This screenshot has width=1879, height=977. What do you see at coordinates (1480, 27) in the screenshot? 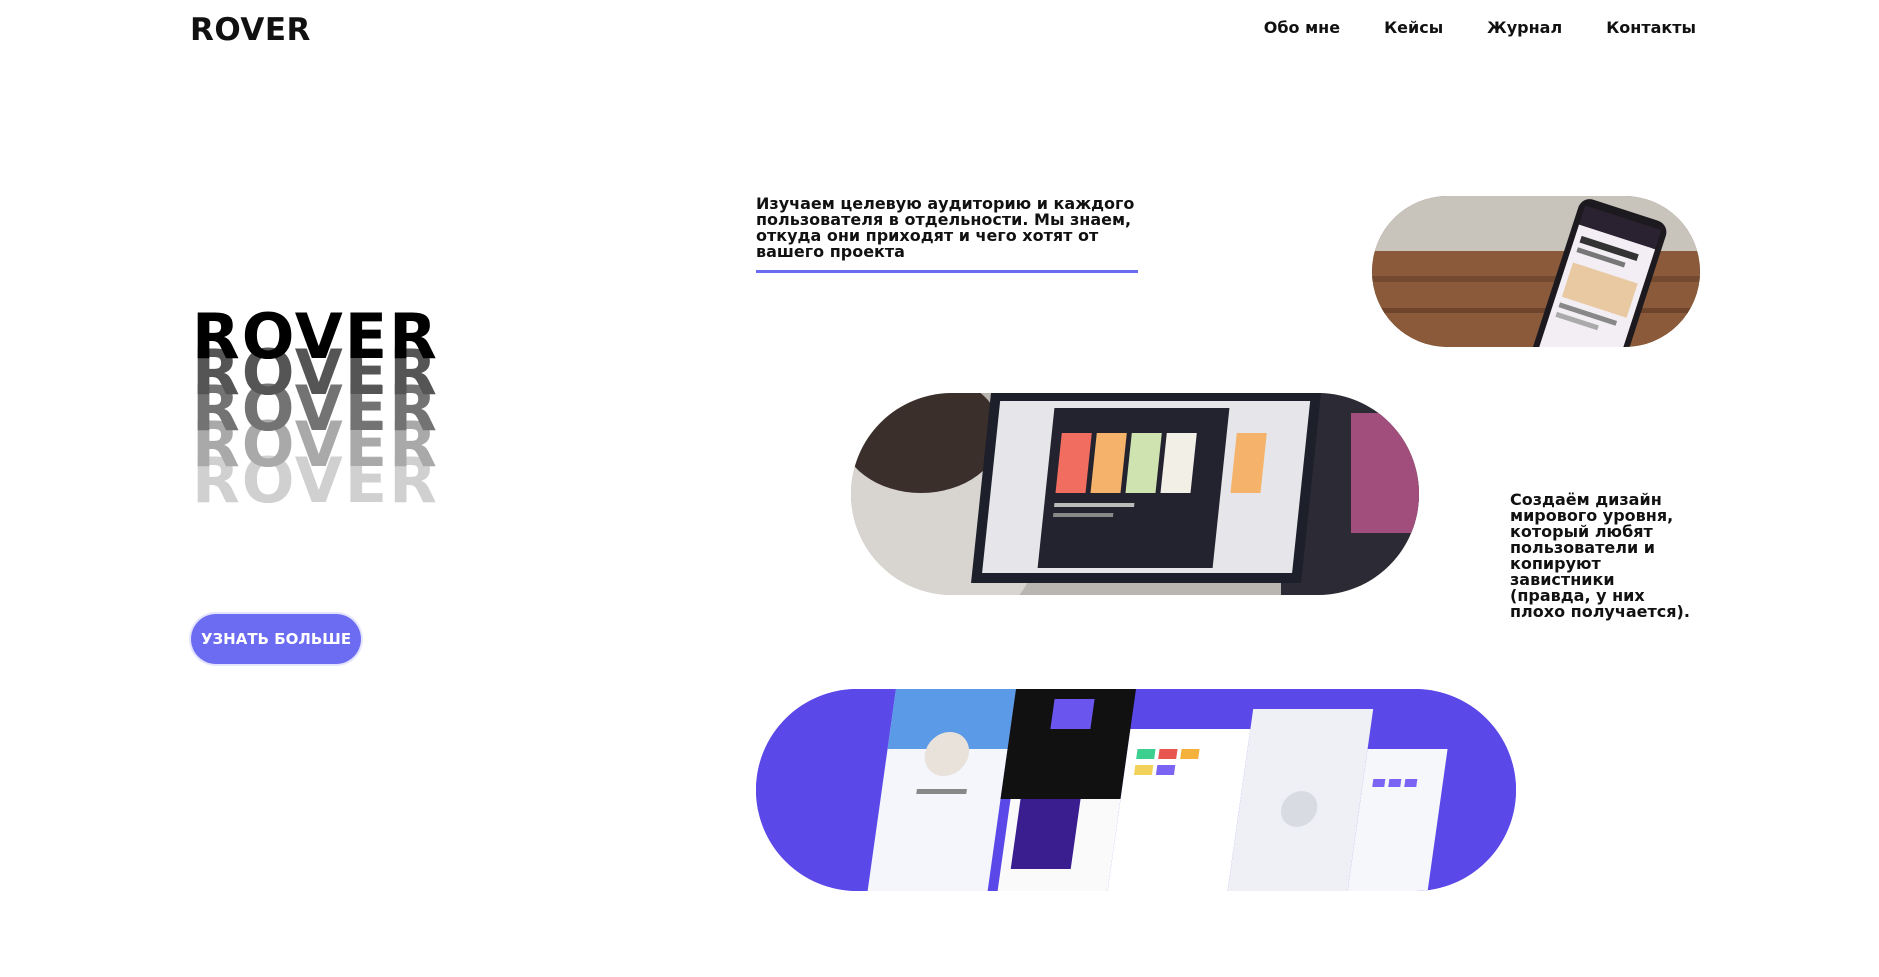
I see `main-nav: Обо мне Кейсы Журнал Контакты` at bounding box center [1480, 27].